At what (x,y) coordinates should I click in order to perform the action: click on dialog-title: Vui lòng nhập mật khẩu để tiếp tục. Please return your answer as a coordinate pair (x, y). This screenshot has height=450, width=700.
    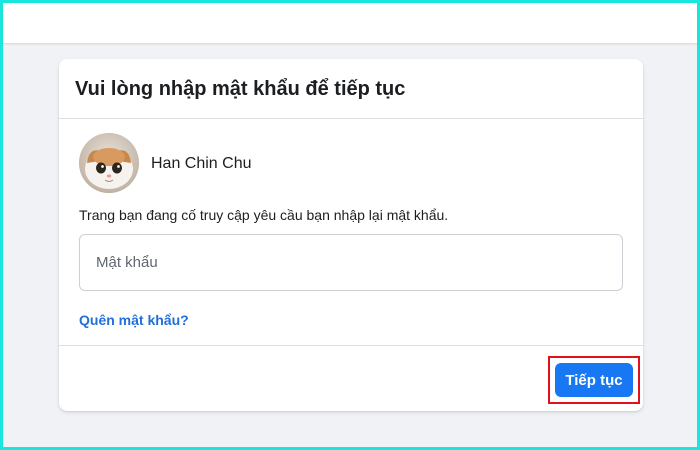
    Looking at the image, I should click on (240, 89).